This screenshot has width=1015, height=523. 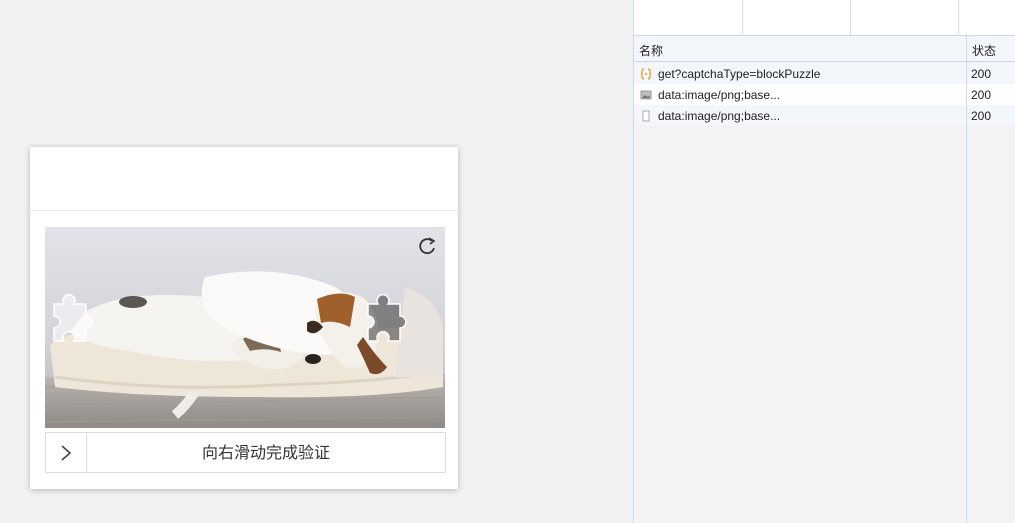 What do you see at coordinates (739, 74) in the screenshot?
I see `request-name: get?captchaType=blockPuzzle` at bounding box center [739, 74].